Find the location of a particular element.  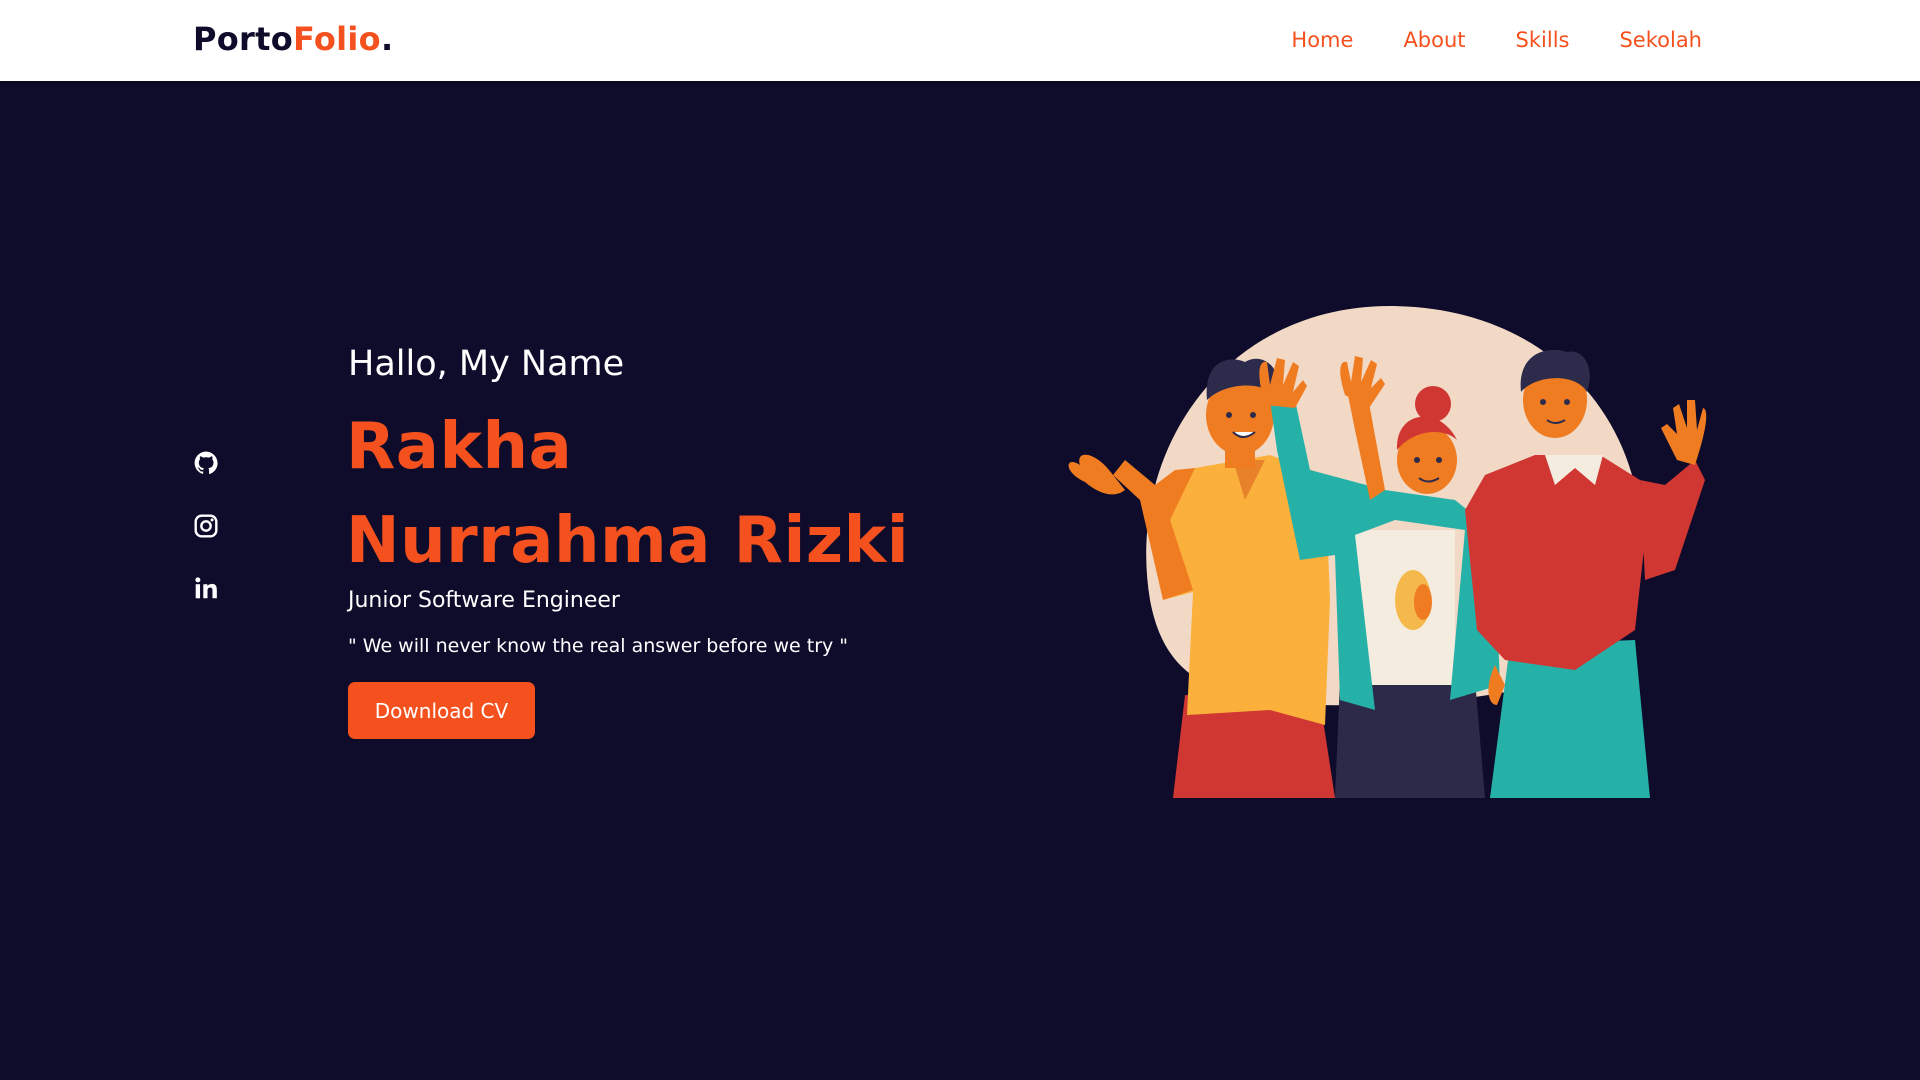

logo: PortoFolio. is located at coordinates (293, 39).